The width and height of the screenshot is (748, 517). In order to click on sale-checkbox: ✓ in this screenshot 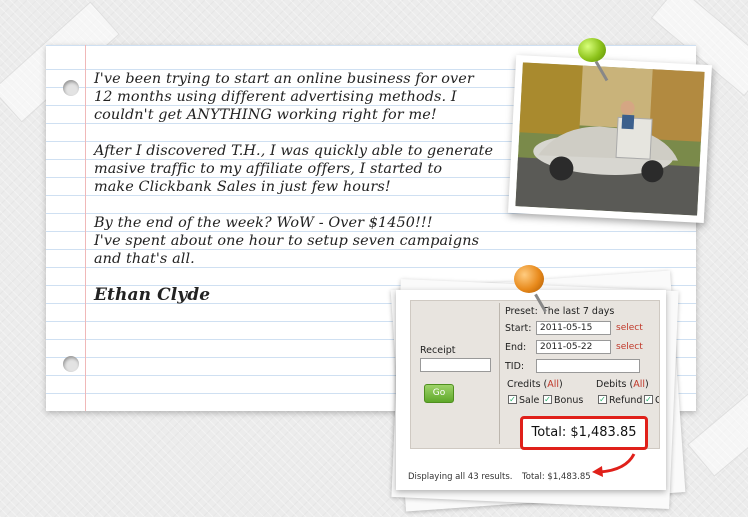, I will do `click(512, 399)`.